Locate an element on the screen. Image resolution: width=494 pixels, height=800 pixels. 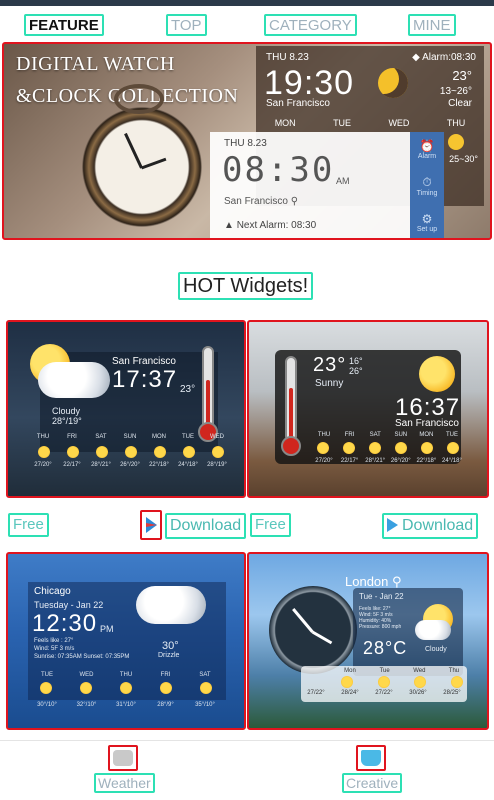
forecast-range: 27/20° is located at coordinates (324, 461).